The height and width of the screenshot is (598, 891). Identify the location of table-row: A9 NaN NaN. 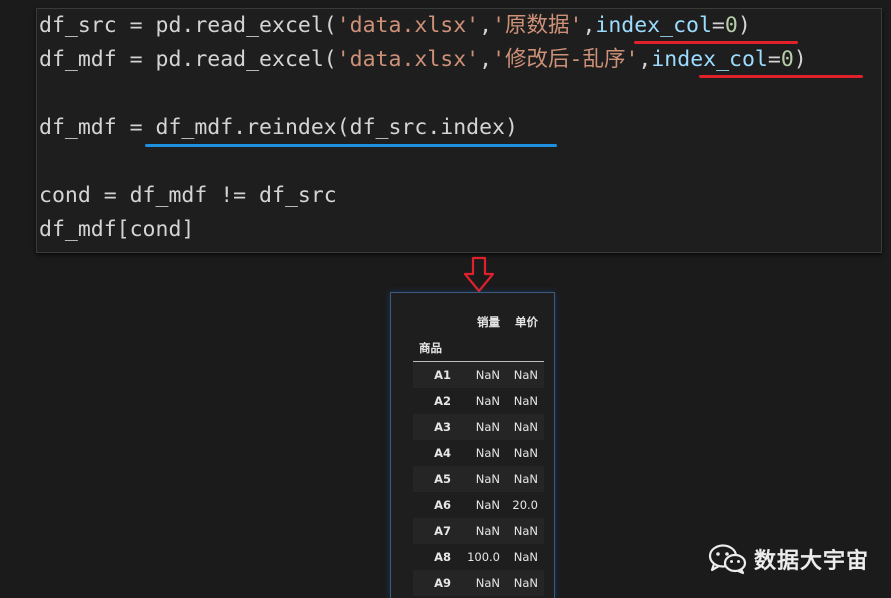
(478, 583).